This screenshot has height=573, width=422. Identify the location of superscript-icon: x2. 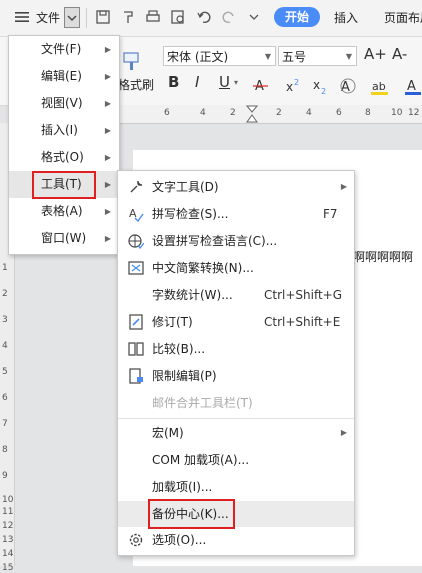
(294, 86).